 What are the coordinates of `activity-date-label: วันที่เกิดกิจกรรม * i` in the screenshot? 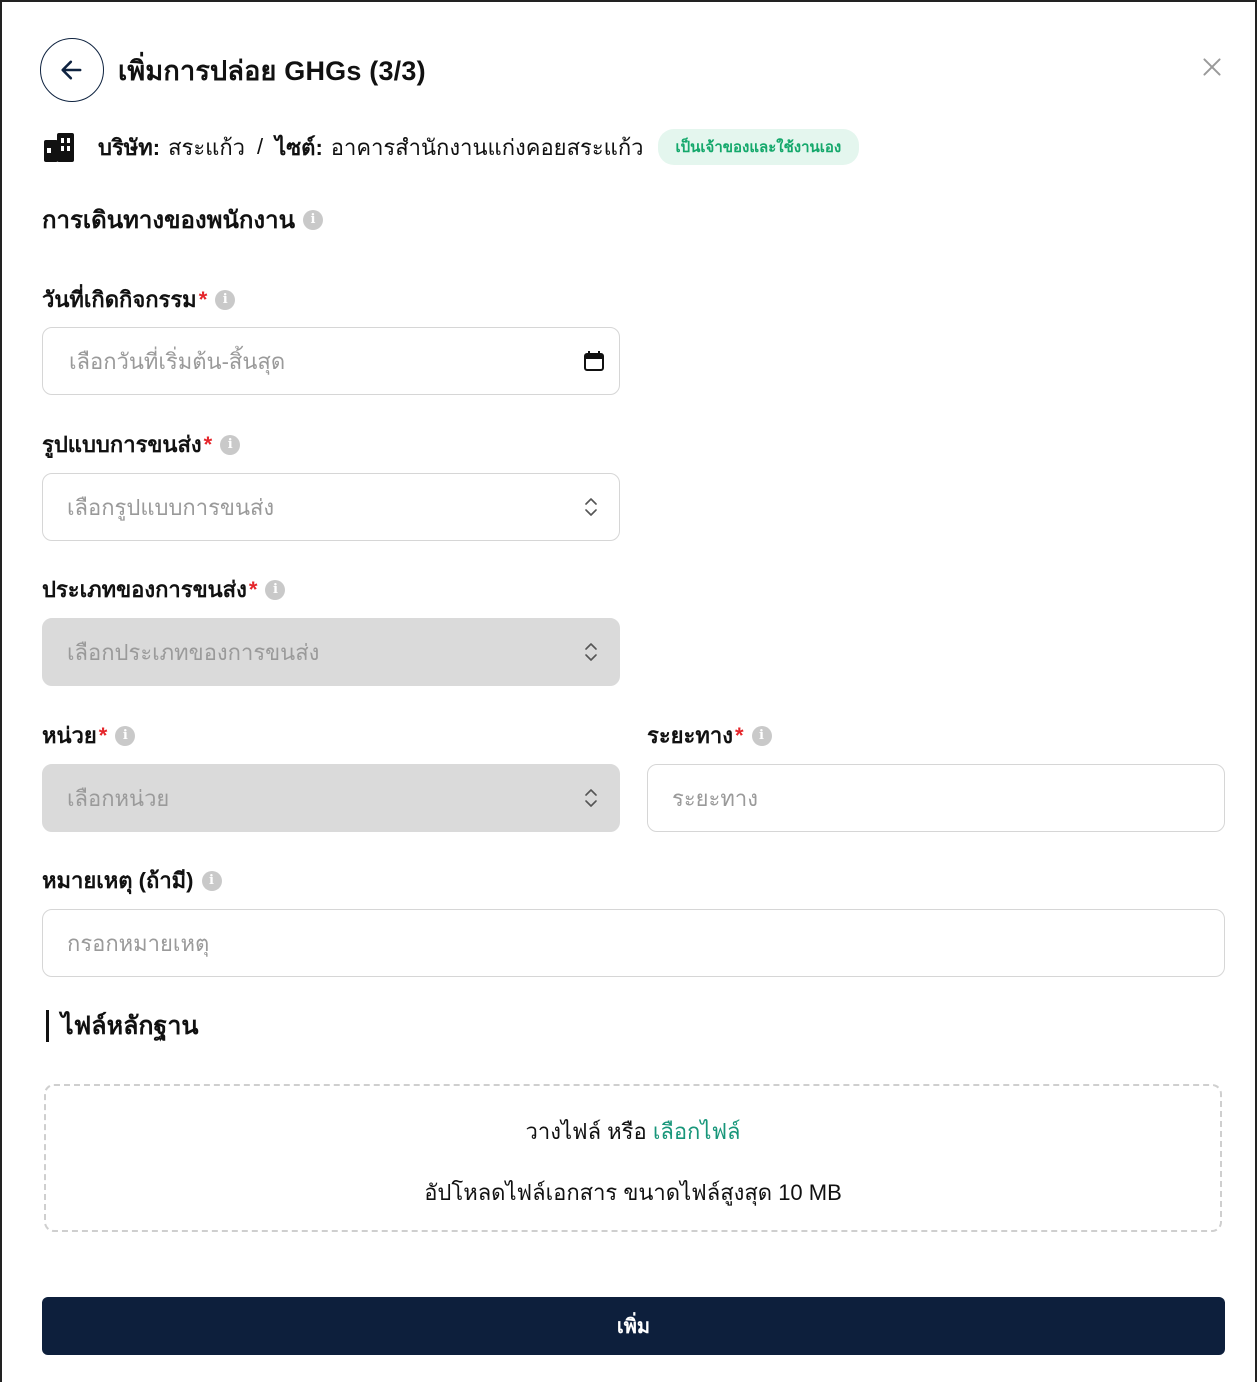 It's located at (139, 299).